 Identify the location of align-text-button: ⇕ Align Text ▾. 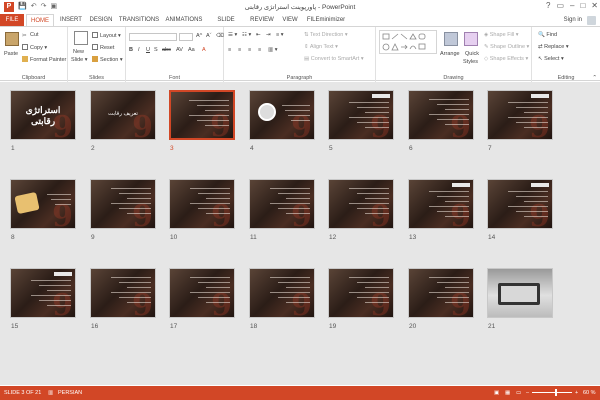
(321, 47).